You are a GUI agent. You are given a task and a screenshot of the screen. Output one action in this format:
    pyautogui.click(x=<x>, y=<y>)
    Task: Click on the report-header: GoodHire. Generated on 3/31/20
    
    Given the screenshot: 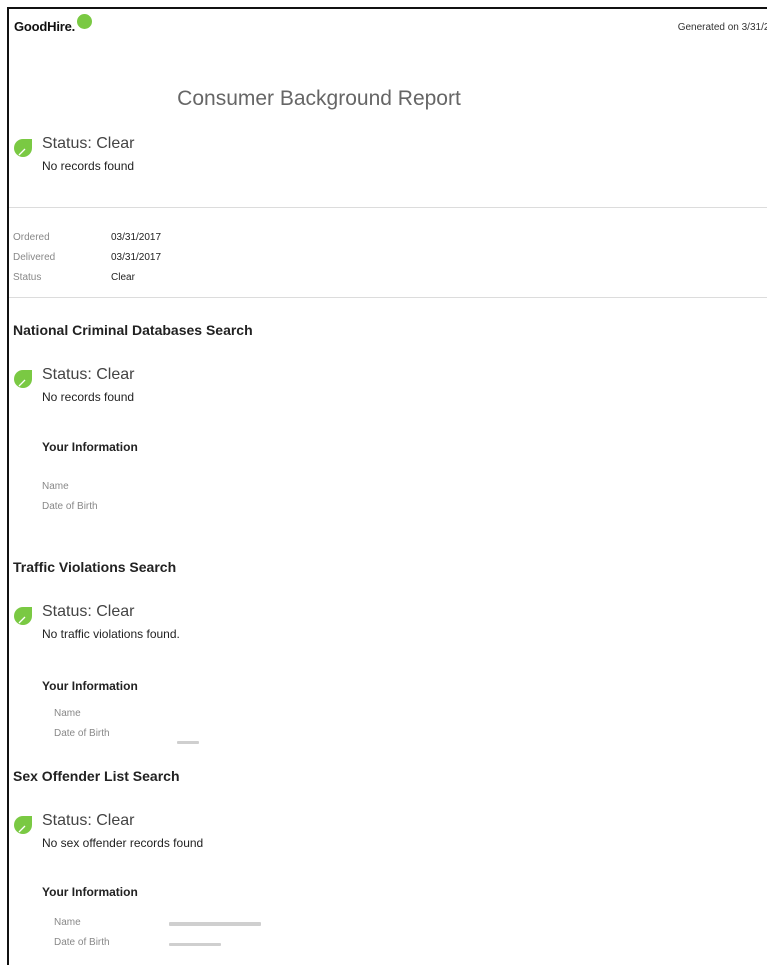 What is the action you would take?
    pyautogui.click(x=388, y=29)
    